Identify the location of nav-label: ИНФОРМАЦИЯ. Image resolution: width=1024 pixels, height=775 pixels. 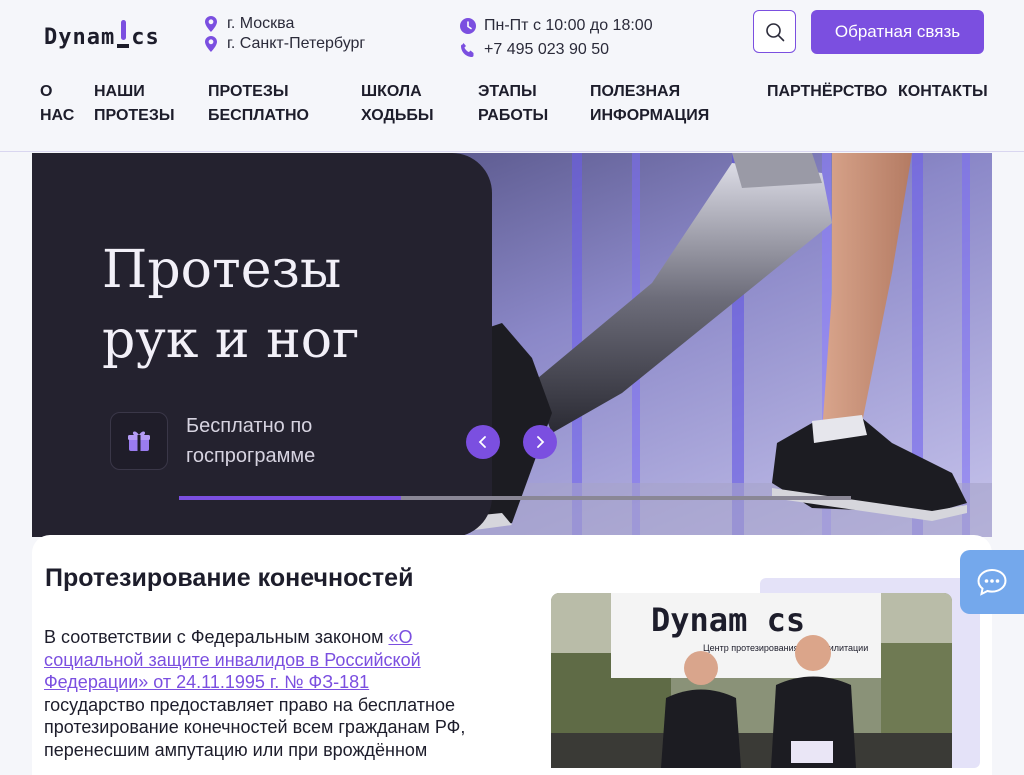
(650, 115).